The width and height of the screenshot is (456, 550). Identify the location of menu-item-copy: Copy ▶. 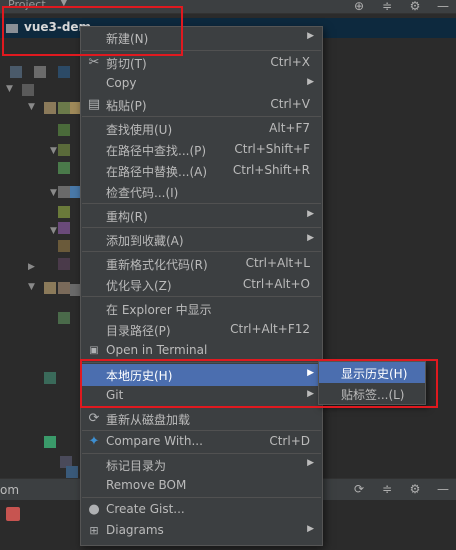
(201, 84).